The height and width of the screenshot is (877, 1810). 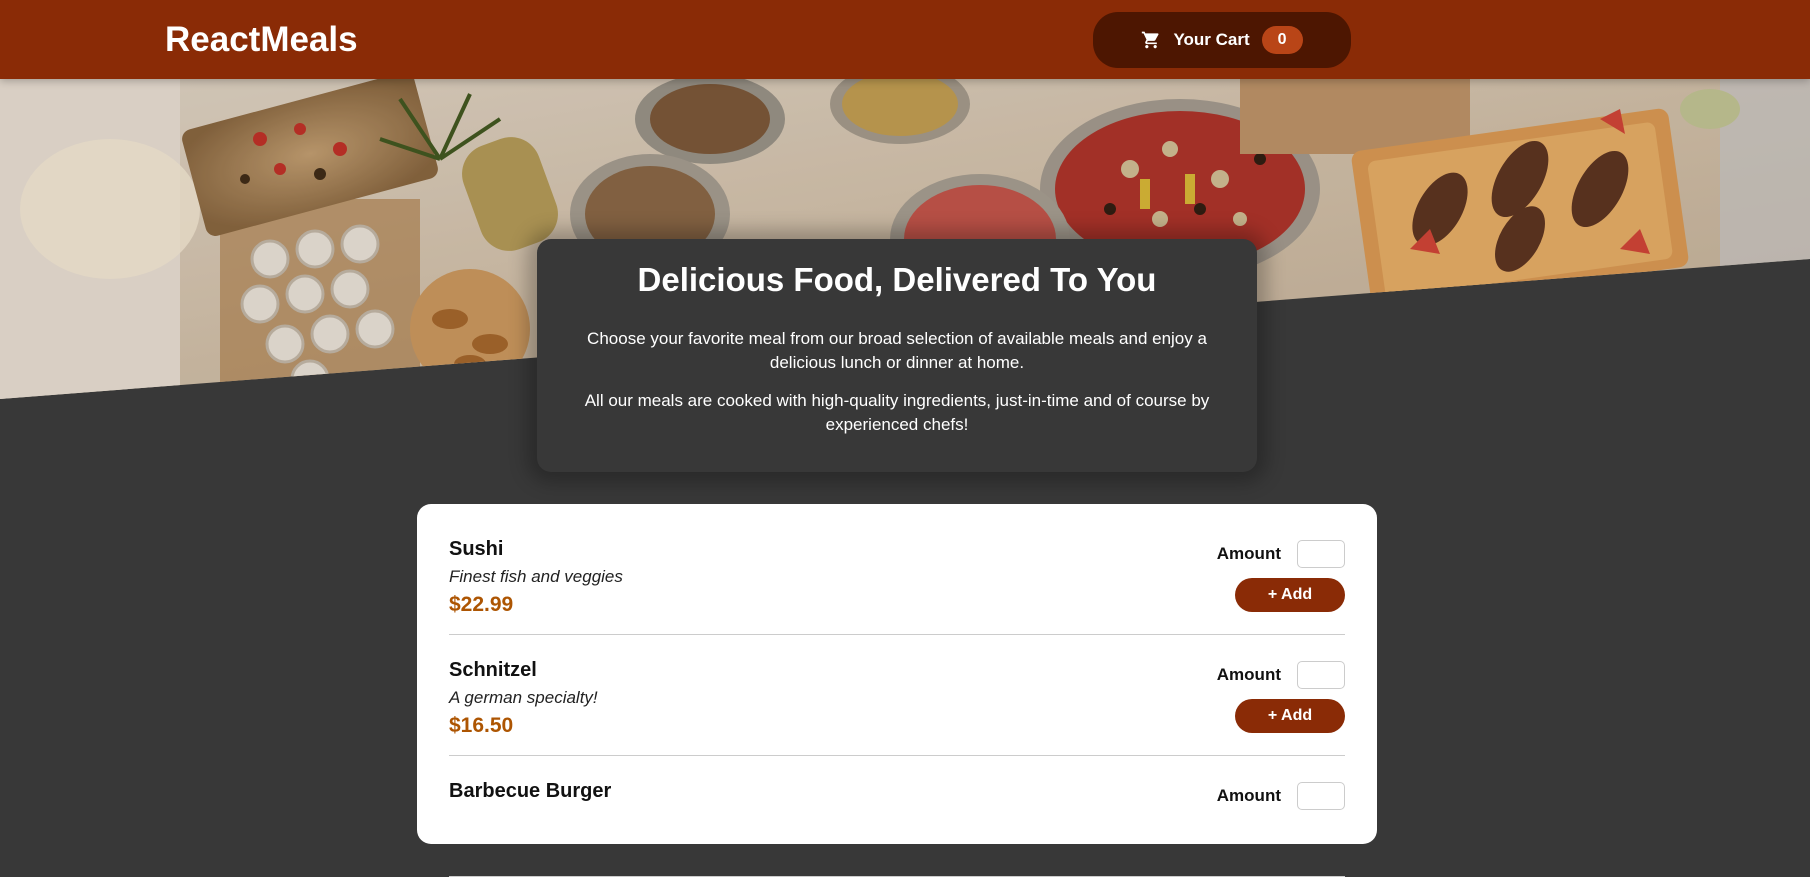 What do you see at coordinates (1151, 40) in the screenshot?
I see `cart-icon` at bounding box center [1151, 40].